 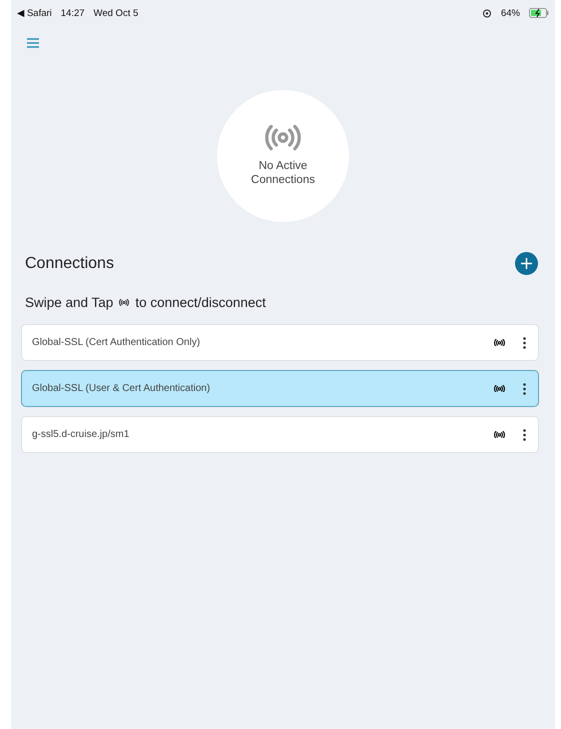 I want to click on menu-button, so click(x=34, y=44).